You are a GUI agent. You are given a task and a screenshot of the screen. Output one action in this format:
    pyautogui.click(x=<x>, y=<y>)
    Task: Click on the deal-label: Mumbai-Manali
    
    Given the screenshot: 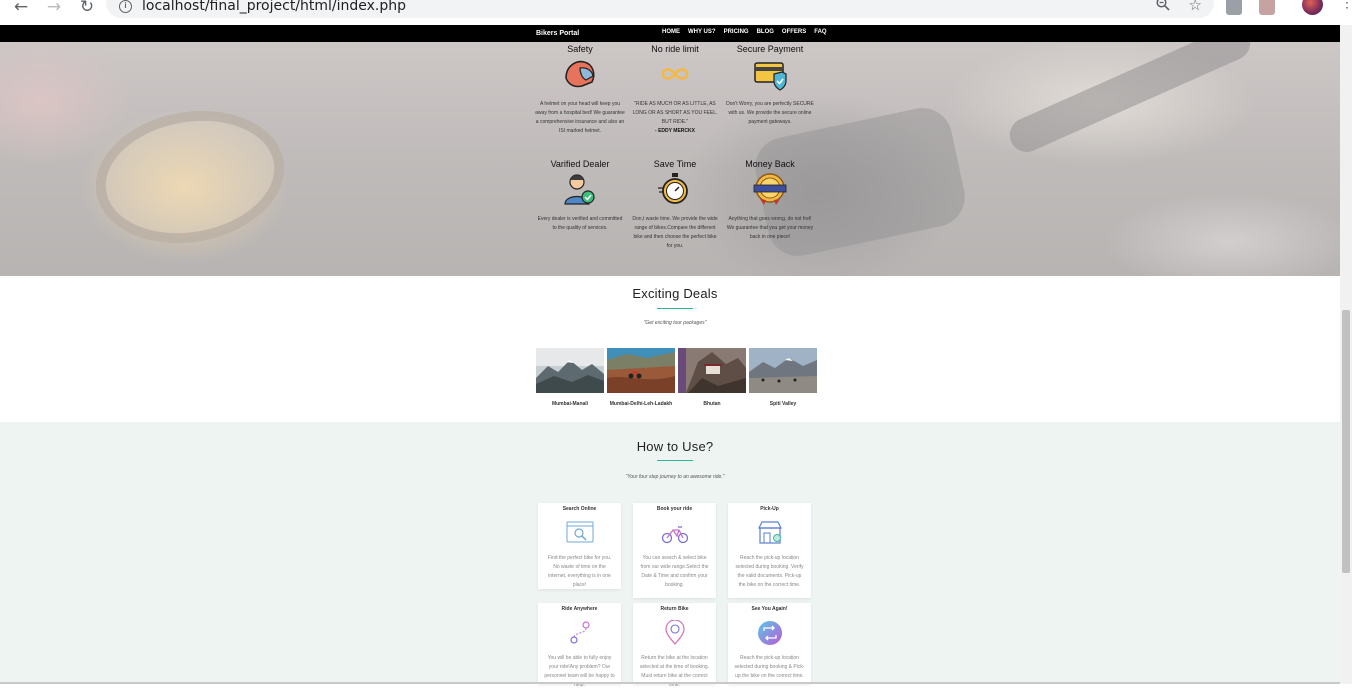 What is the action you would take?
    pyautogui.click(x=570, y=404)
    